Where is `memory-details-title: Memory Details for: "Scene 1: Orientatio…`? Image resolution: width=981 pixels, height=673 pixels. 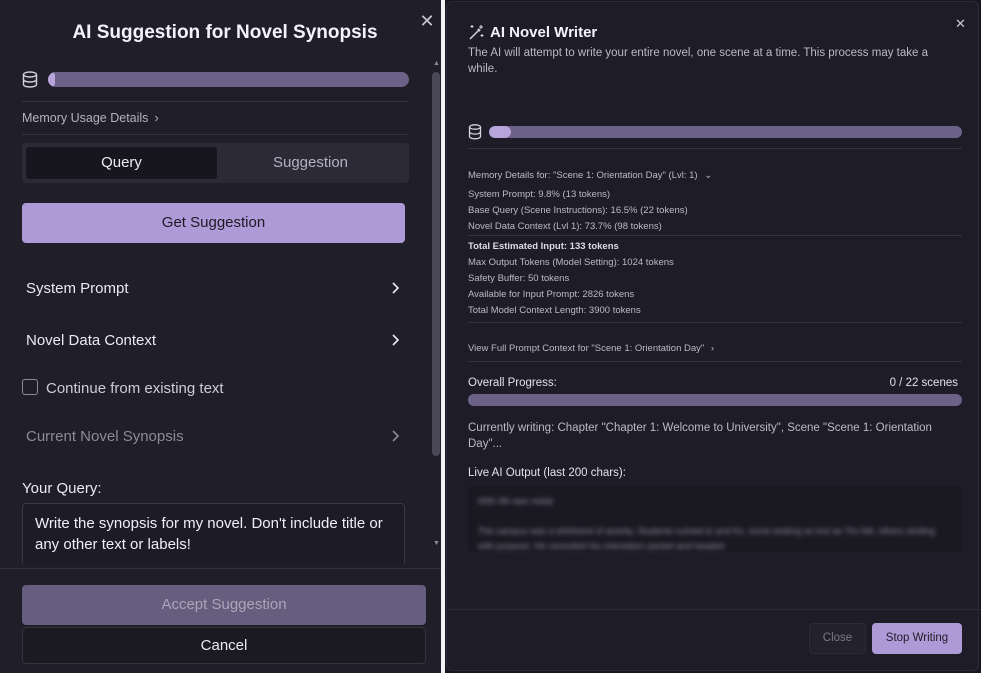
memory-details-title: Memory Details for: "Scene 1: Orientatio… is located at coordinates (583, 175).